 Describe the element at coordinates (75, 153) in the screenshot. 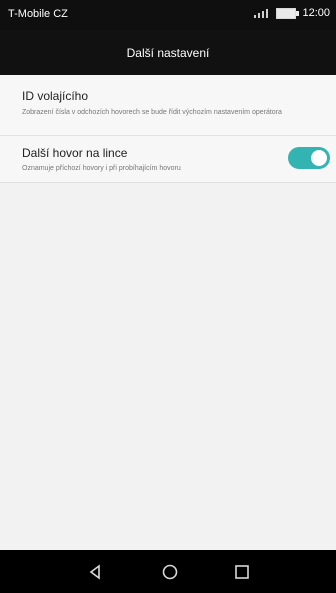

I see `setting-call-waiting-title: Další hovor na lince` at that location.